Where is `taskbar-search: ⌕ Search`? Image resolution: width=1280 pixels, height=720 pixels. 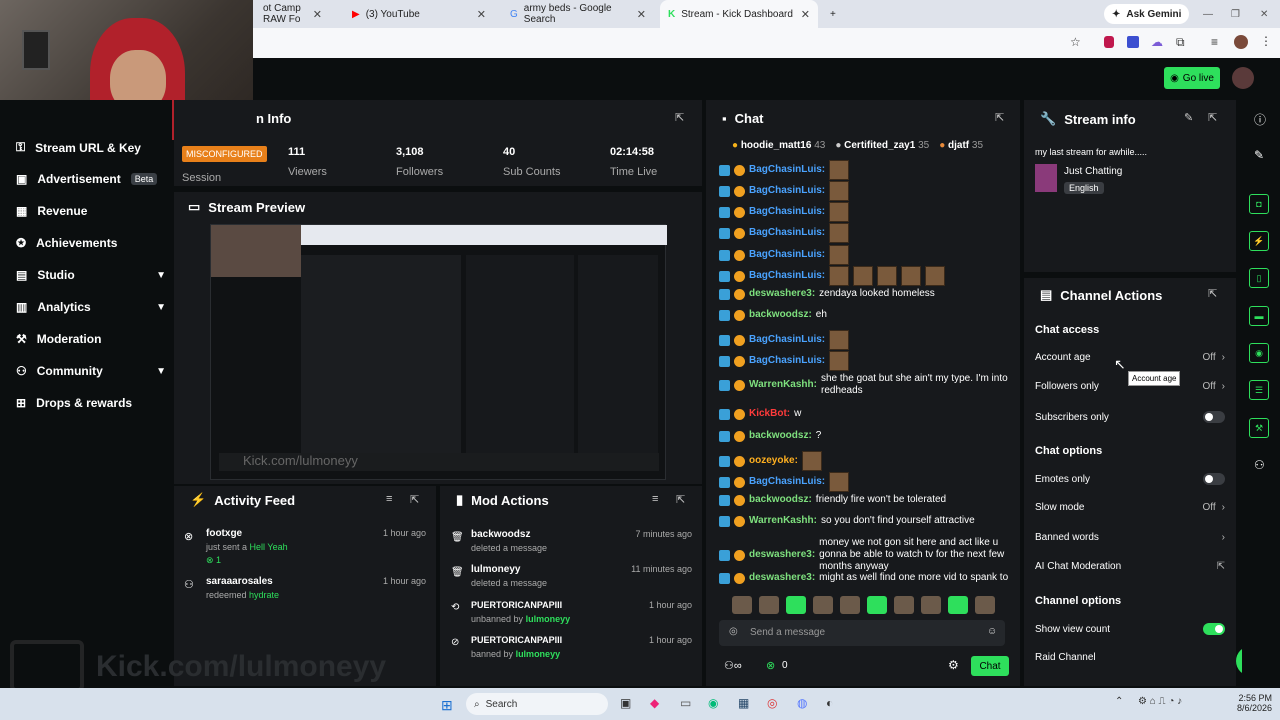
taskbar-search: ⌕ Search is located at coordinates (537, 704).